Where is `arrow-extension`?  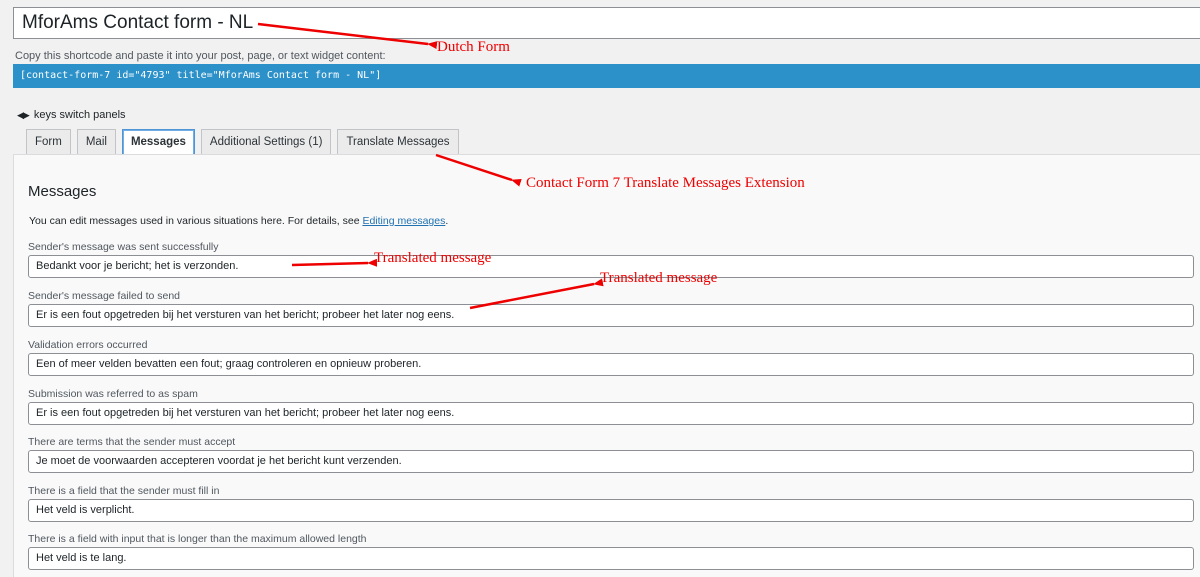 arrow-extension is located at coordinates (478, 170).